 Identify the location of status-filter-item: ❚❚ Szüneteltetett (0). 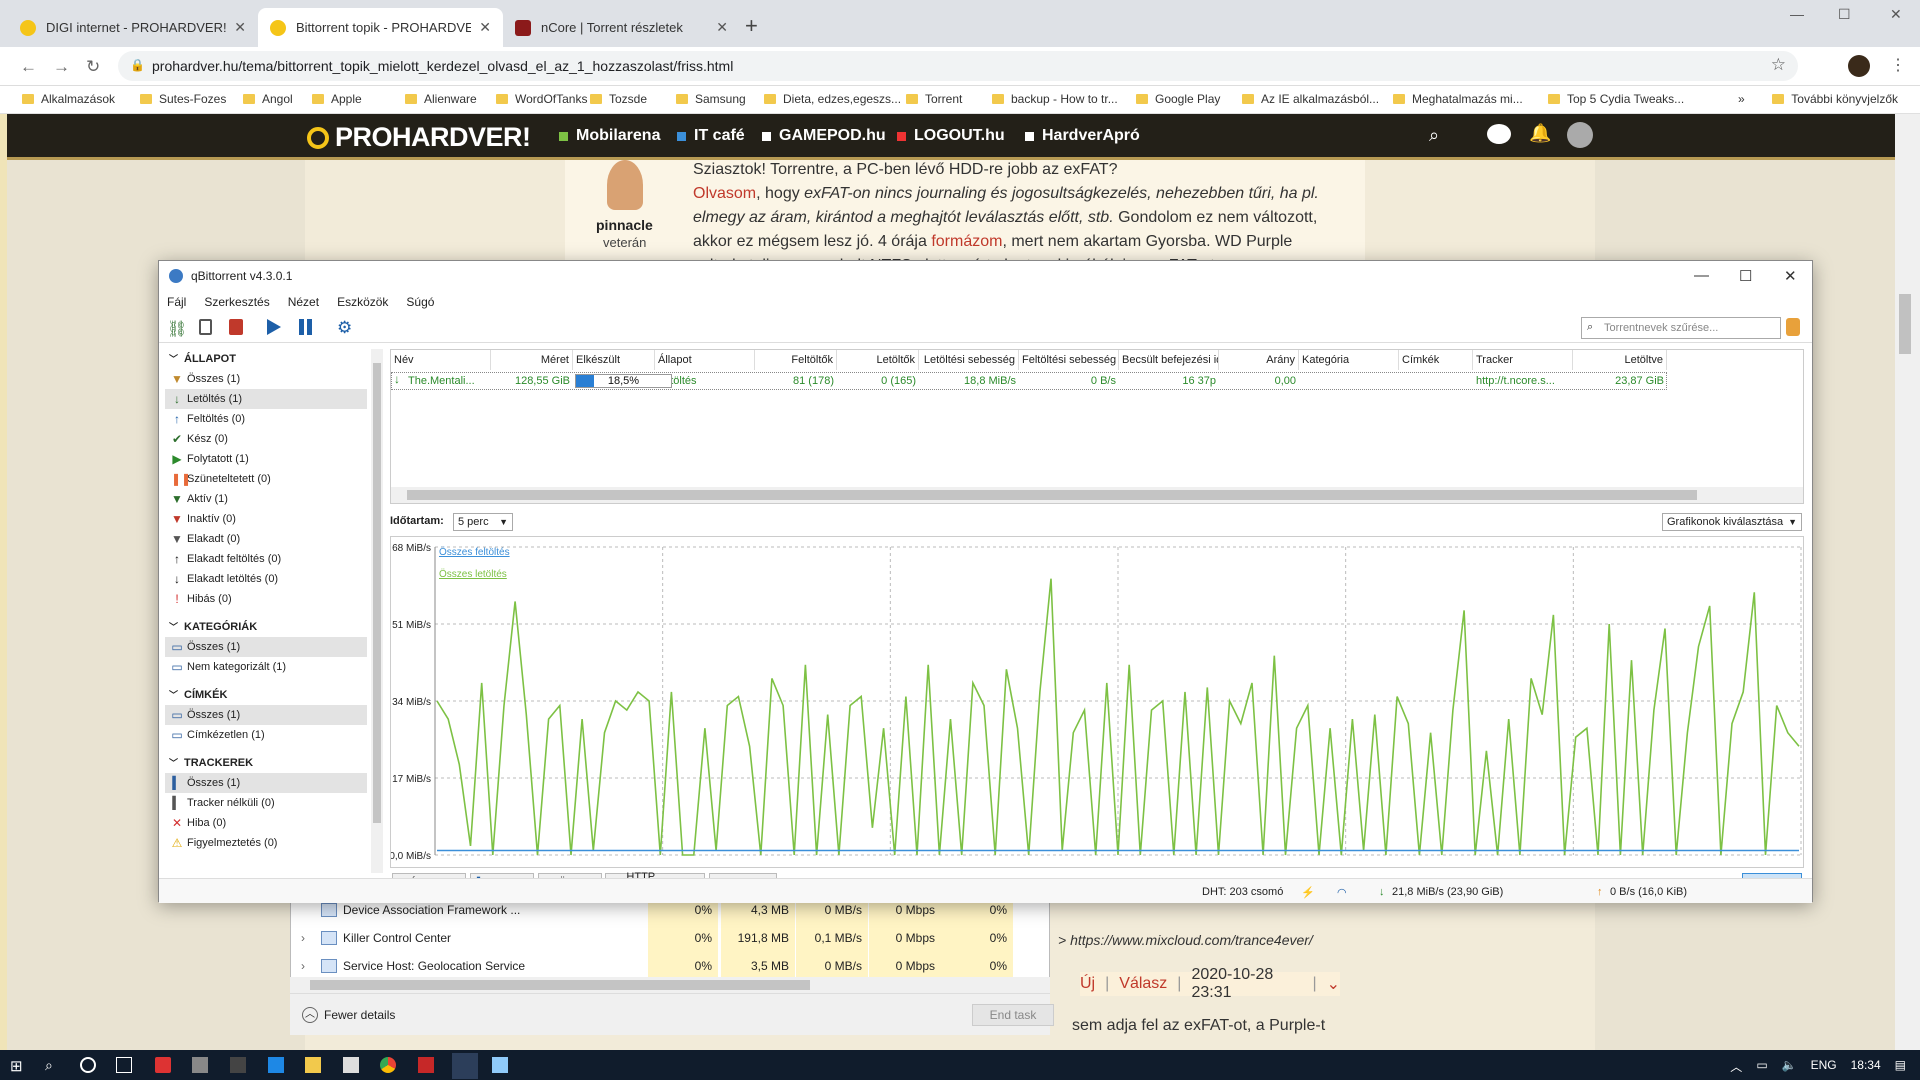
(266, 479).